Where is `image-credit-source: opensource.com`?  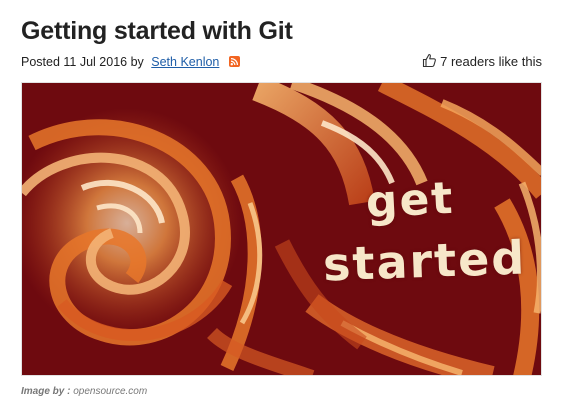
image-credit-source: opensource.com is located at coordinates (110, 391).